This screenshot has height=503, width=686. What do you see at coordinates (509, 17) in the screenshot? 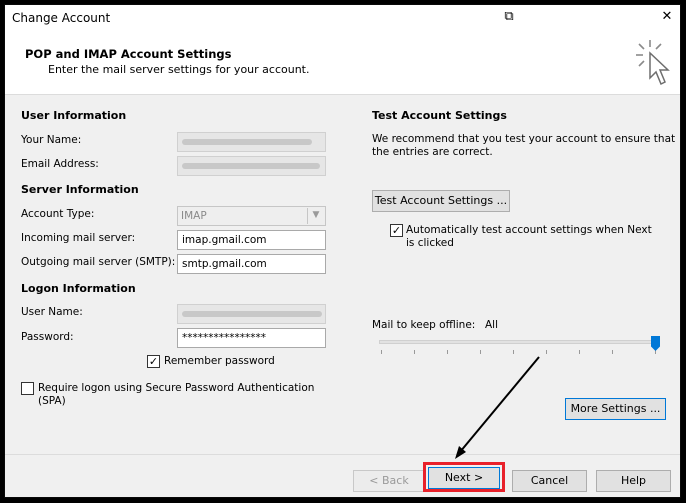
I see `restore-icon: ⧉` at bounding box center [509, 17].